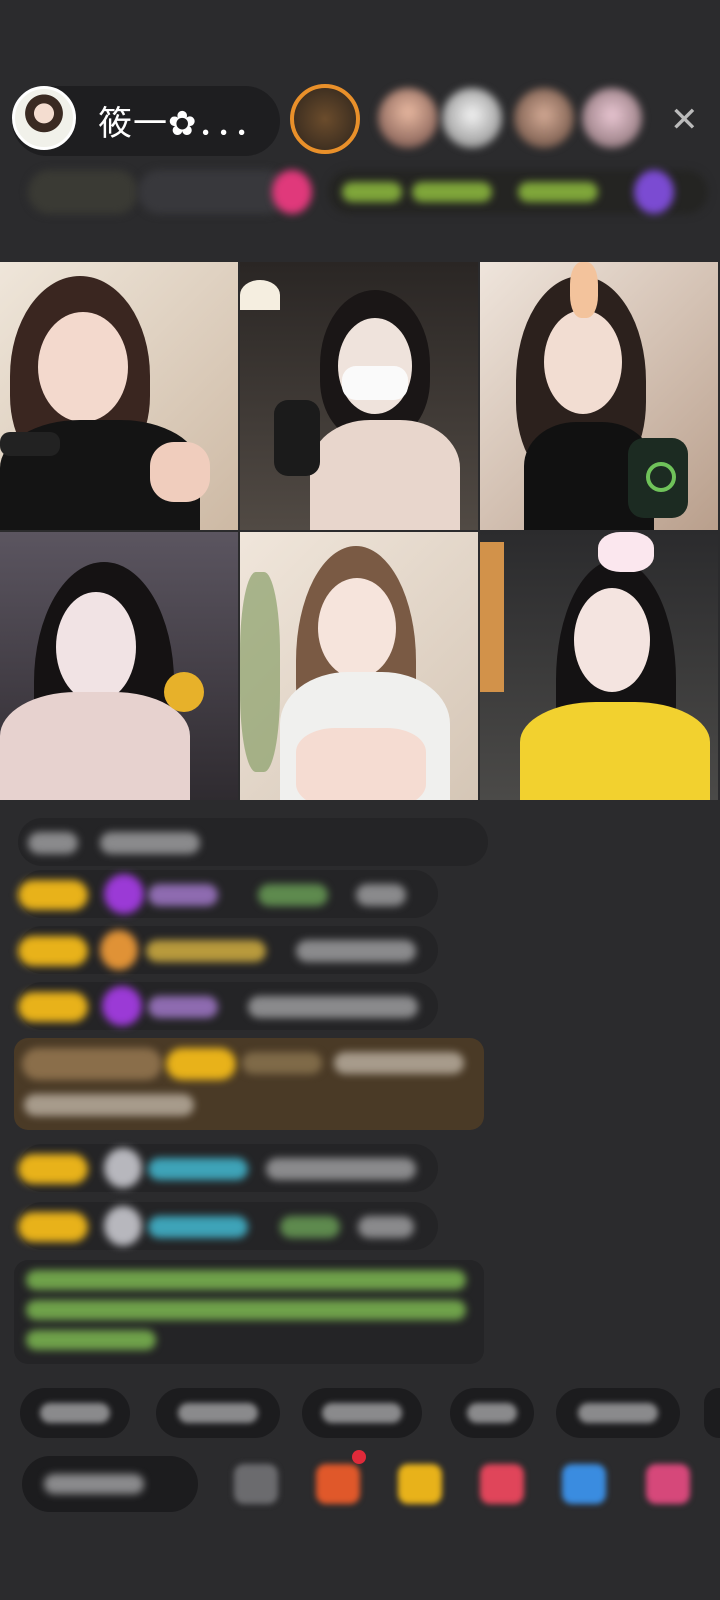 The height and width of the screenshot is (1600, 720). What do you see at coordinates (338, 1484) in the screenshot?
I see `gift-box-icon` at bounding box center [338, 1484].